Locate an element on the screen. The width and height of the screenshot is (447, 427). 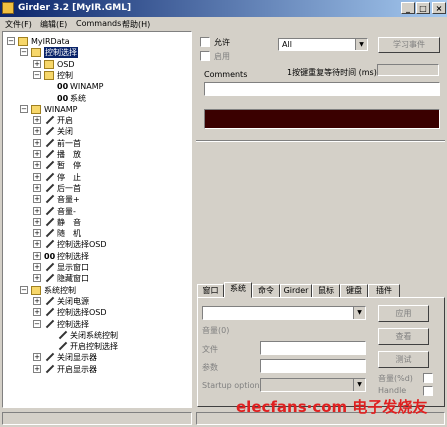
event-select: All ▼ is located at coordinates (323, 44).